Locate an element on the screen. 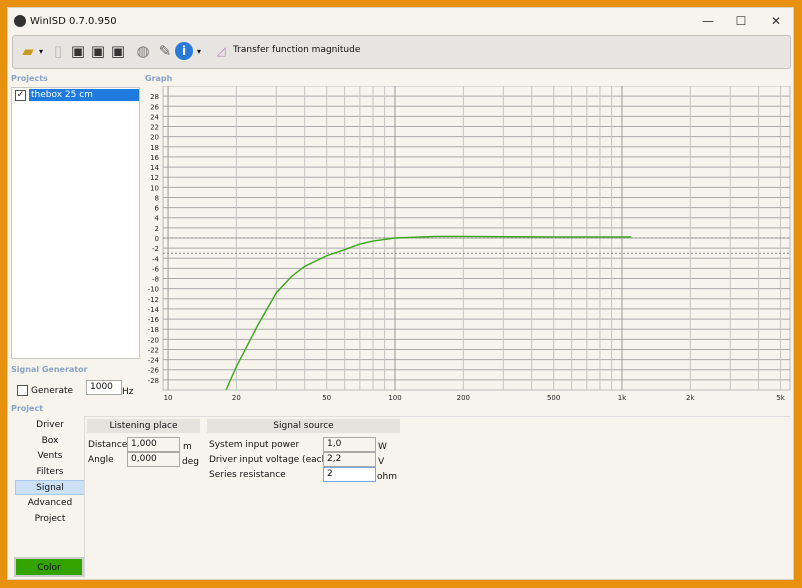 Image resolution: width=802 pixels, height=588 pixels. voltage-input: 2,2 is located at coordinates (349, 459).